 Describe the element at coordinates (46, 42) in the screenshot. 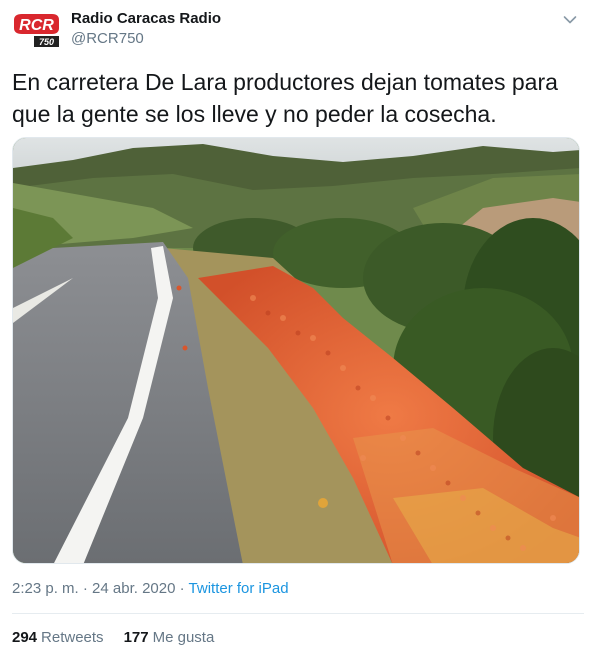

I see `svg-text: 750` at that location.